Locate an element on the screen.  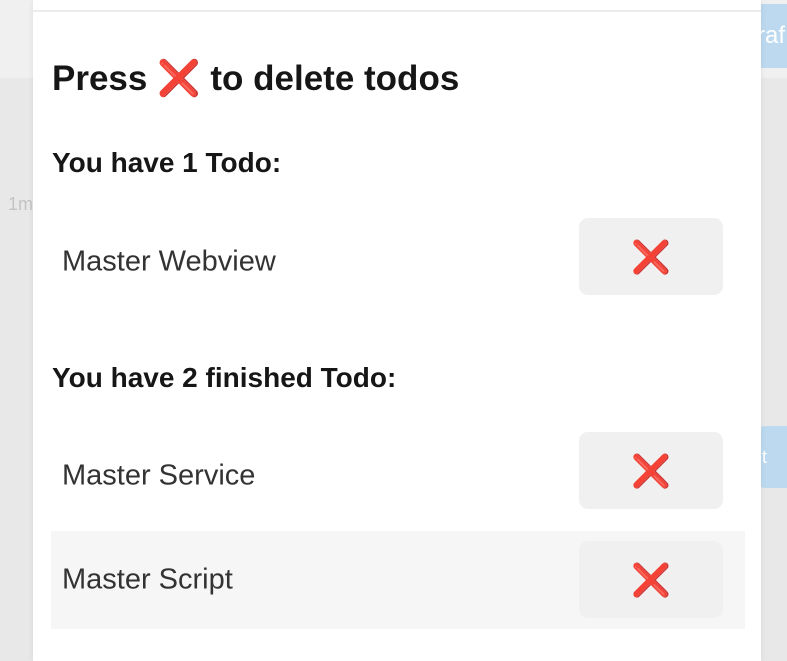
page-title: Press ❌ to delete todos is located at coordinates (256, 78).